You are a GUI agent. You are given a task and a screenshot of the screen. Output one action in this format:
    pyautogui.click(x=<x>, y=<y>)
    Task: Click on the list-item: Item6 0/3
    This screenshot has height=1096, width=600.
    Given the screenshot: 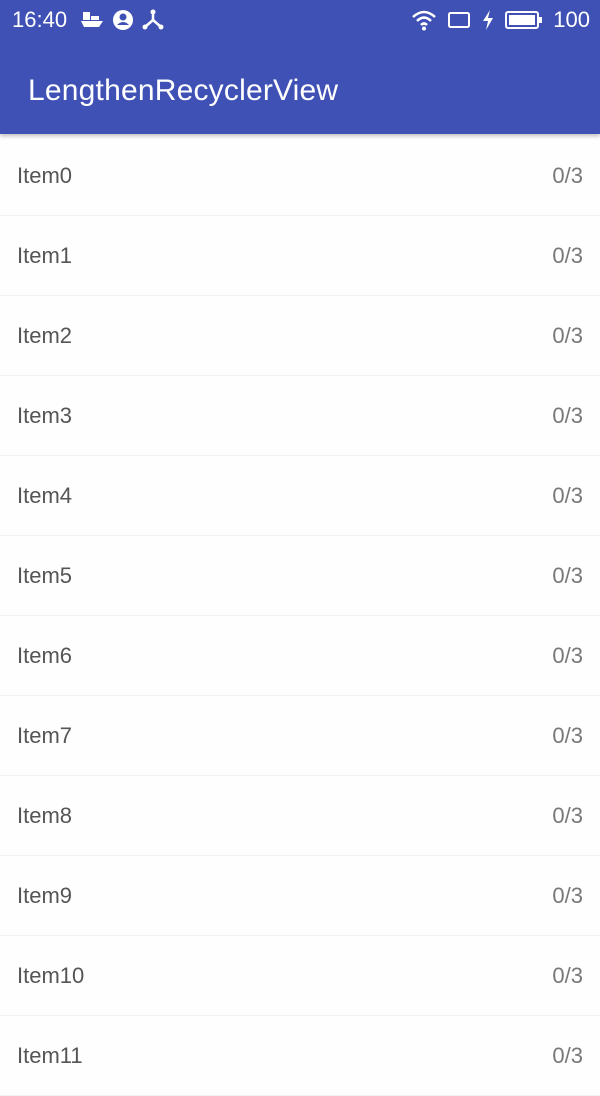 What is the action you would take?
    pyautogui.click(x=300, y=656)
    